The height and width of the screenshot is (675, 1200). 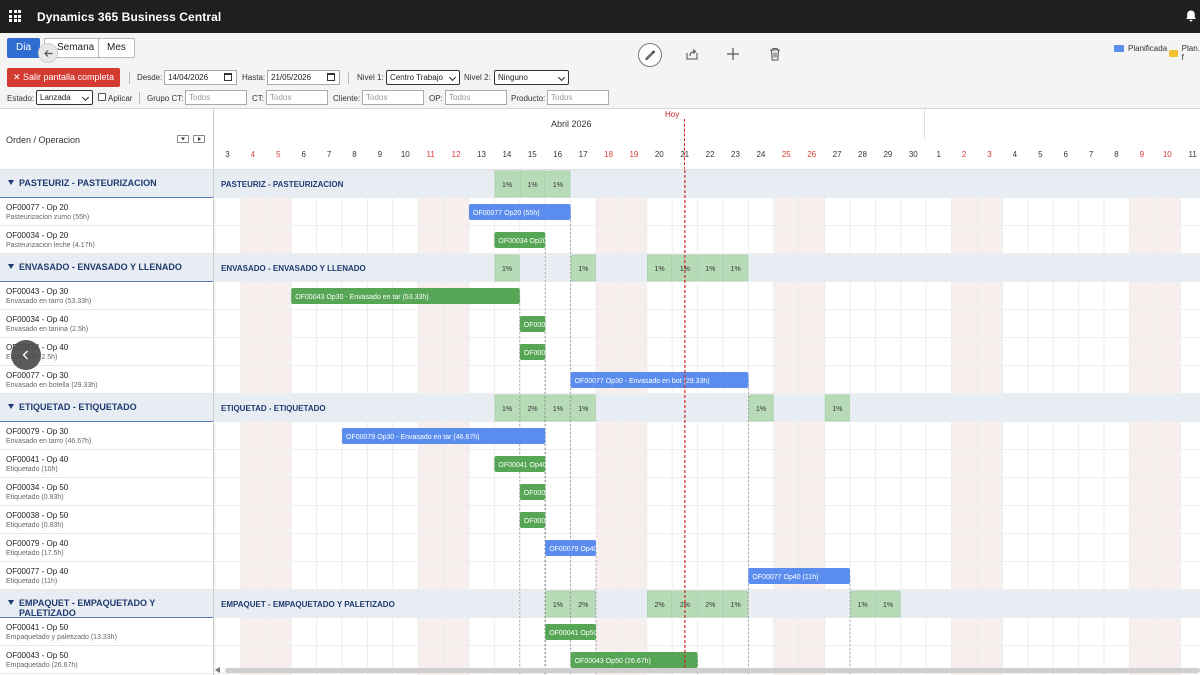 What do you see at coordinates (106, 576) in the screenshot?
I see `operation-row: OF00077 - Op 40 Etiquetado (11h)` at bounding box center [106, 576].